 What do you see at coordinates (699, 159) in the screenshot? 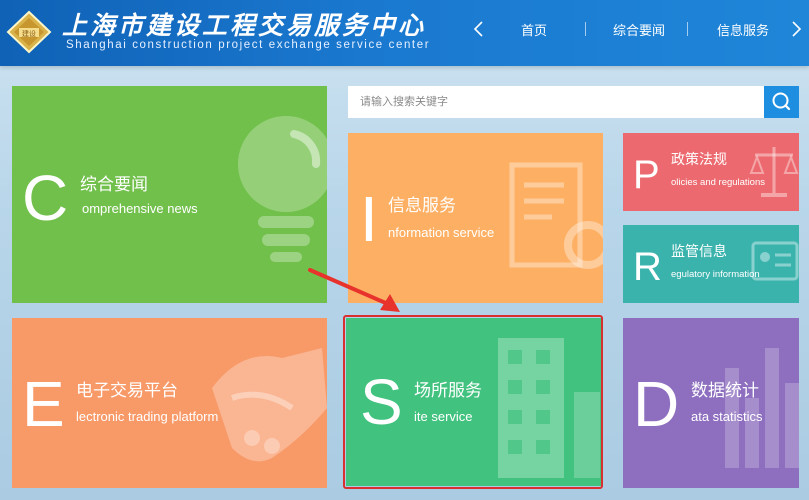
I see `tile-title: 政策法规` at bounding box center [699, 159].